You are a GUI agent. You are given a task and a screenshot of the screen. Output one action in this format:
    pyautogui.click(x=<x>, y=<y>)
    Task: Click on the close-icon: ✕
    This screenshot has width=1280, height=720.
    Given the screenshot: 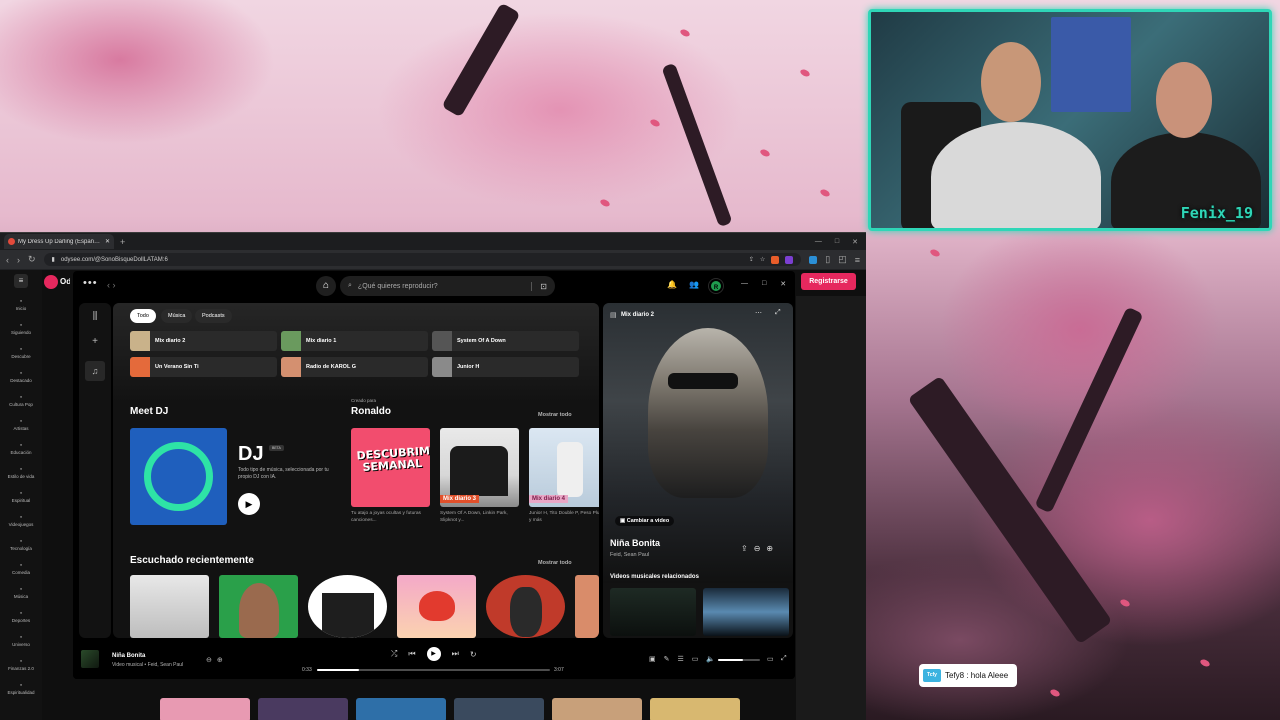 What is the action you would take?
    pyautogui.click(x=783, y=284)
    